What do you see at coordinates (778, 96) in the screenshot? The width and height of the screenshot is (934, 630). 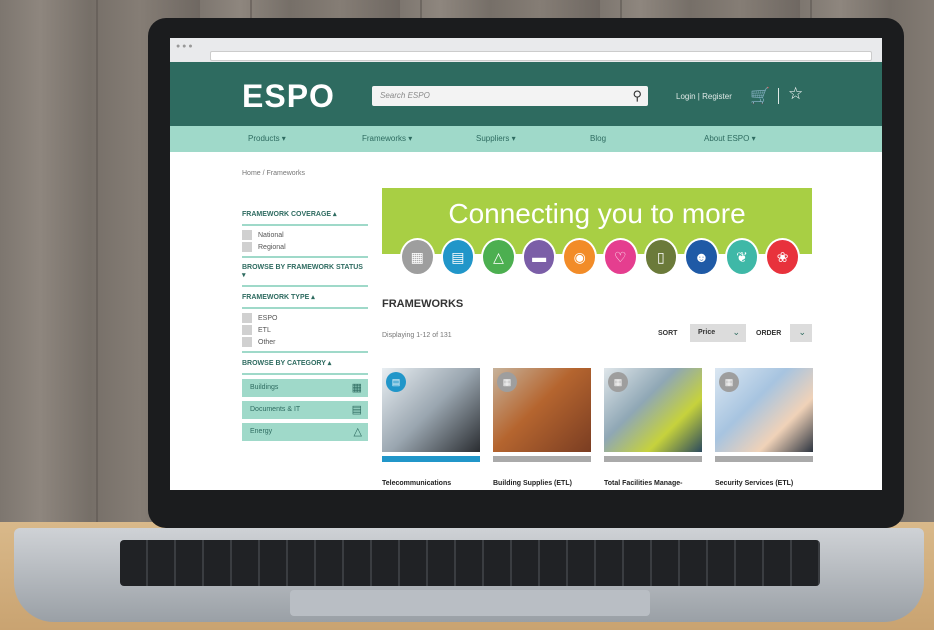 I see `header-divider` at bounding box center [778, 96].